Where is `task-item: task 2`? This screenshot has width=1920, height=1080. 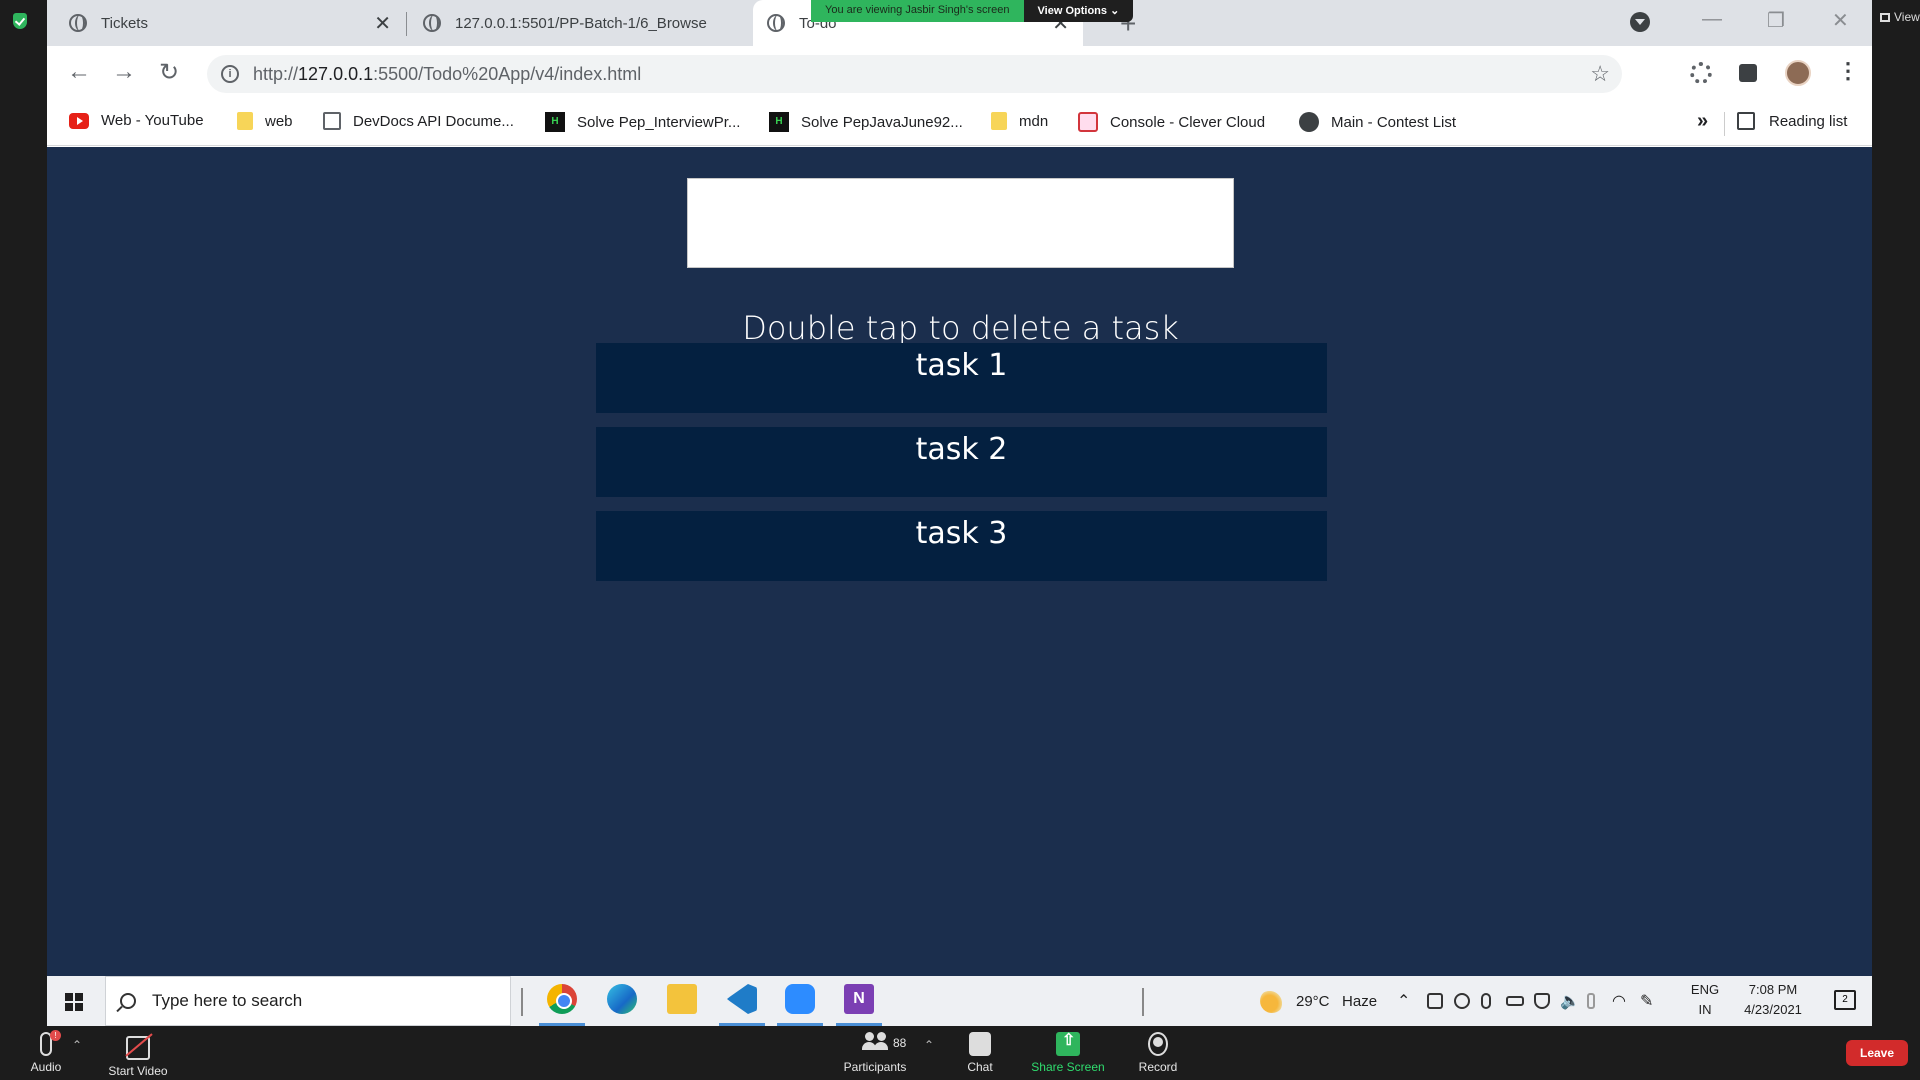
task-item: task 2 is located at coordinates (961, 462).